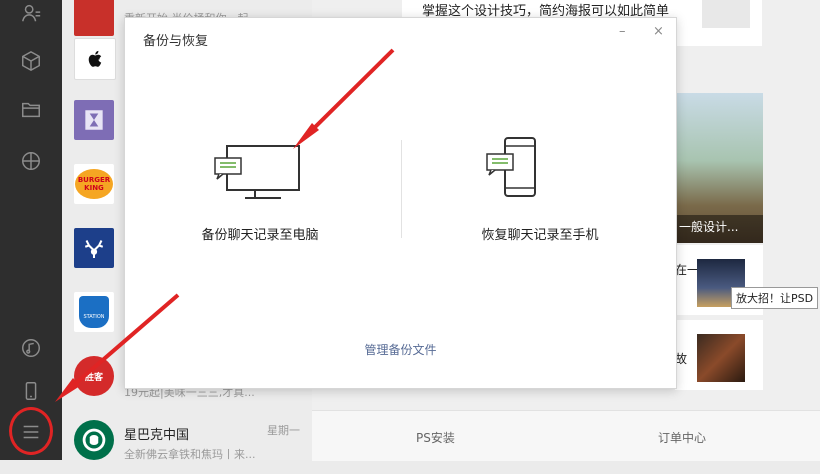 This screenshot has height=474, width=820. Describe the element at coordinates (31, 230) in the screenshot. I see `sidebar` at that location.